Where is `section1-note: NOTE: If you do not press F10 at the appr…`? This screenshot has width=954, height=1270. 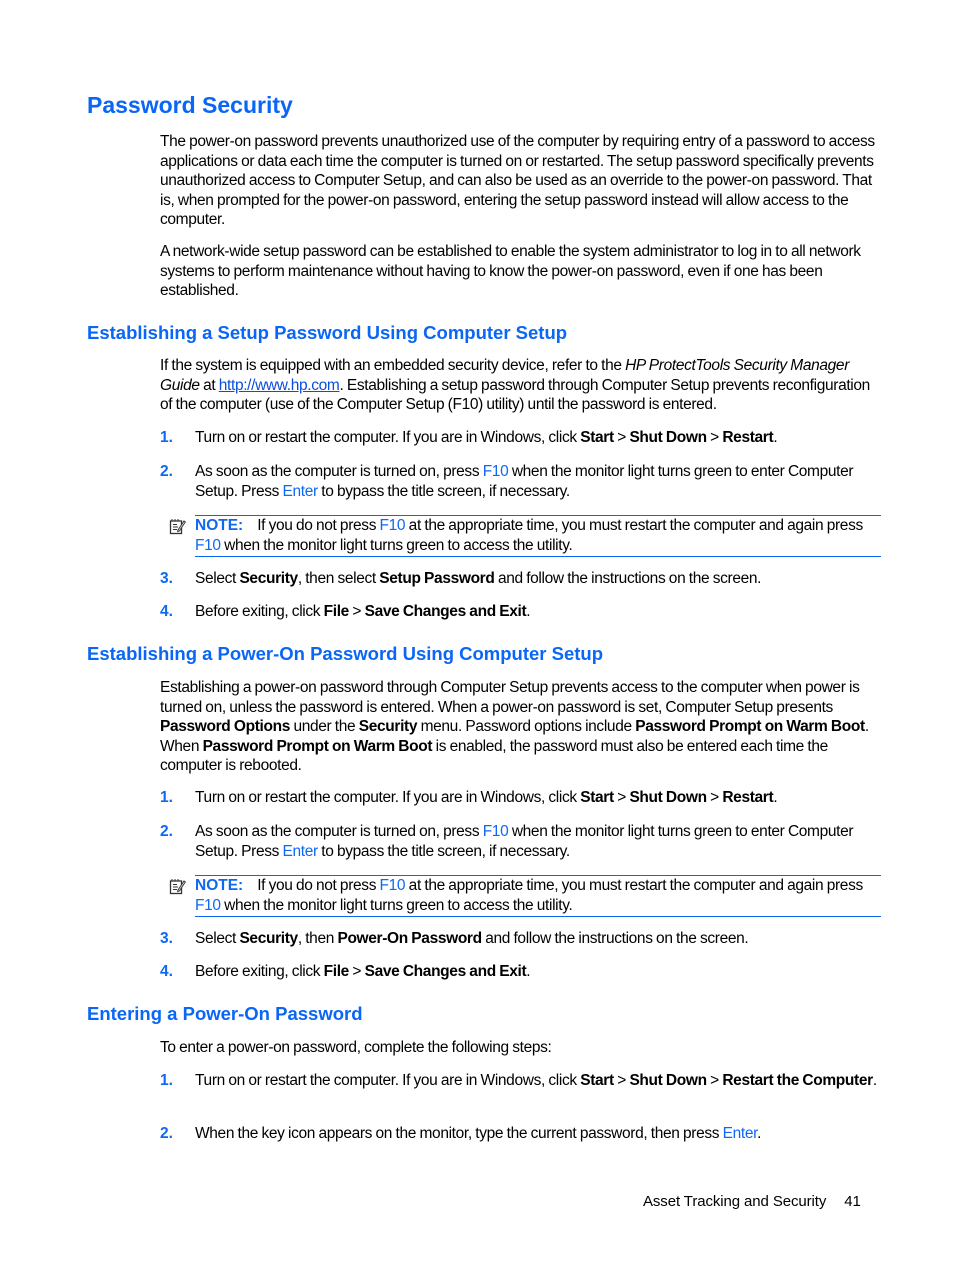
section1-note: NOTE: If you do not press F10 at the appr… is located at coordinates (525, 536).